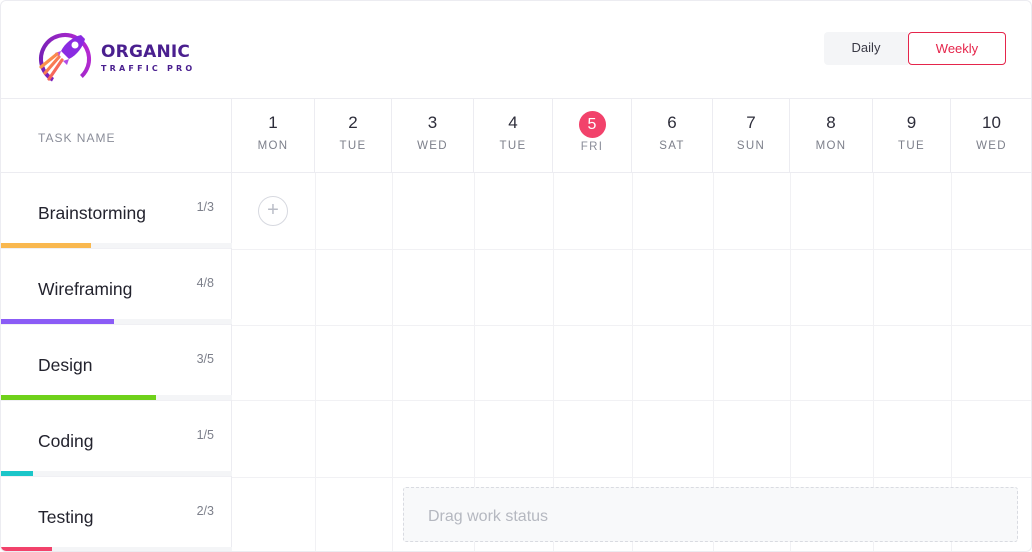 This screenshot has height=552, width=1032. I want to click on rocket-icon, so click(65, 59).